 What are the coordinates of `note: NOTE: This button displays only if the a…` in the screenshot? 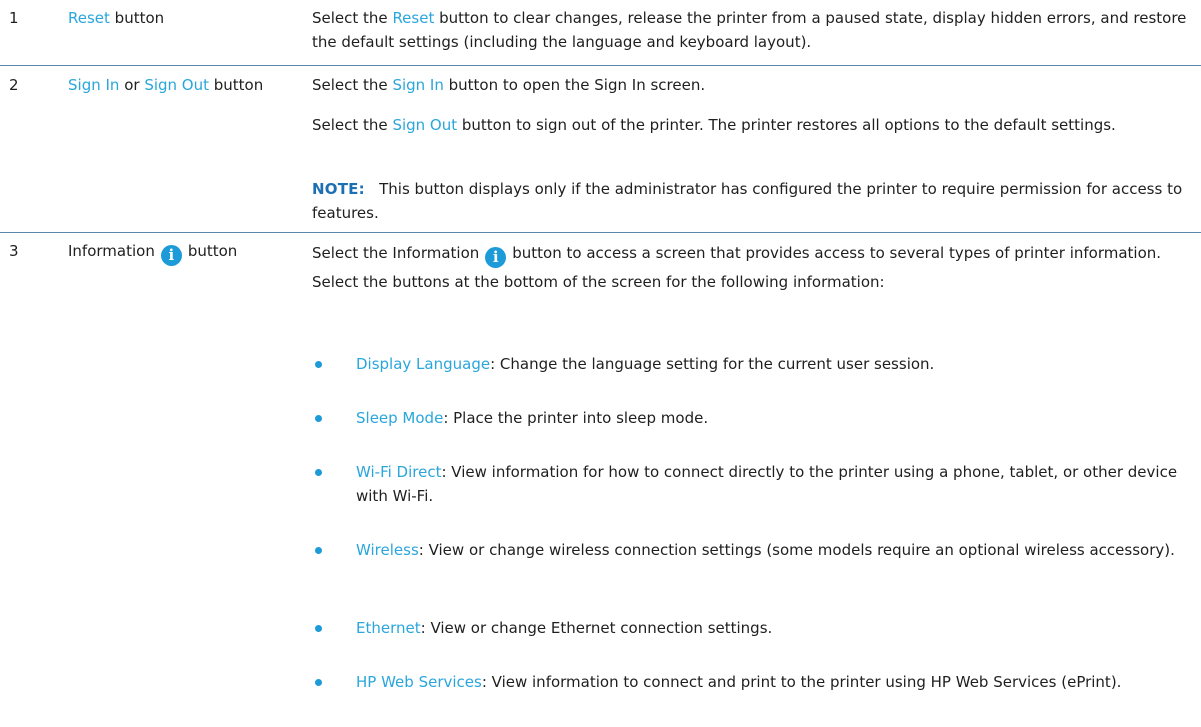 It's located at (752, 201).